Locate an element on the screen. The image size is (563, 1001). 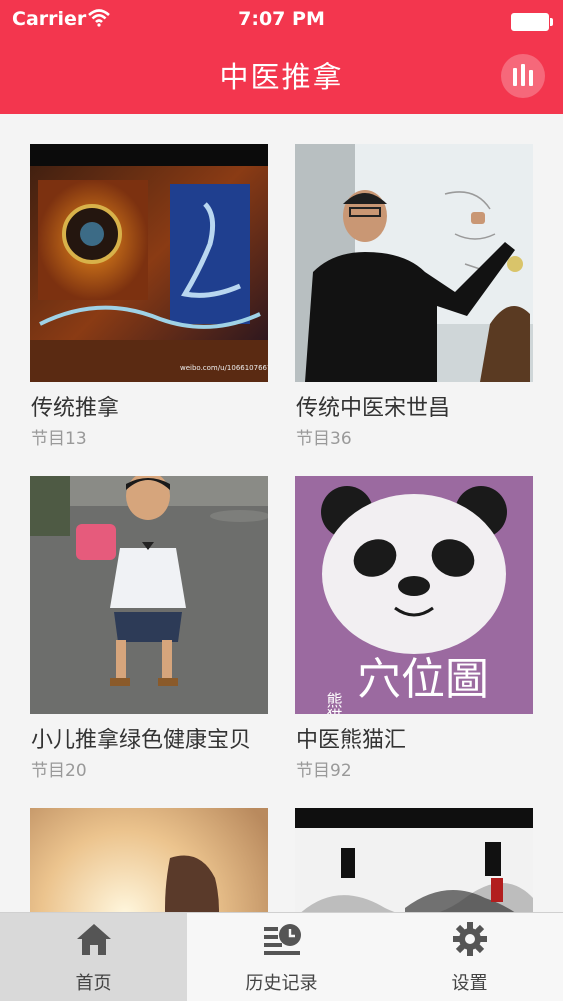
program-card-song-shichang: 传统中医宋世昌 节目36 is located at coordinates (414, 296).